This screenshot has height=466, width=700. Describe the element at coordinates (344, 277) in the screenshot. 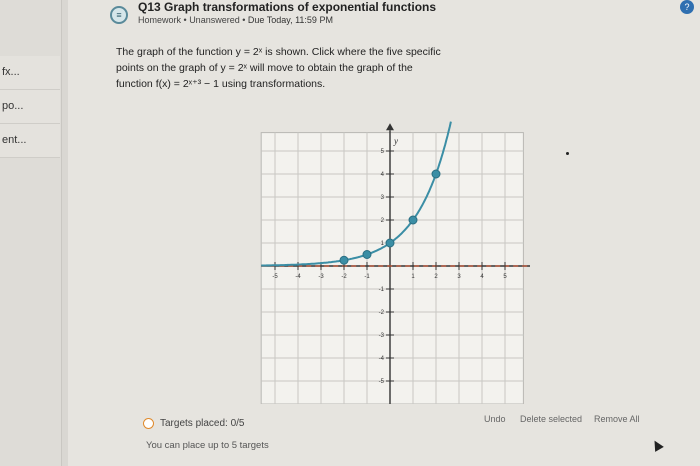

I see `x-tick-label: -2` at that location.